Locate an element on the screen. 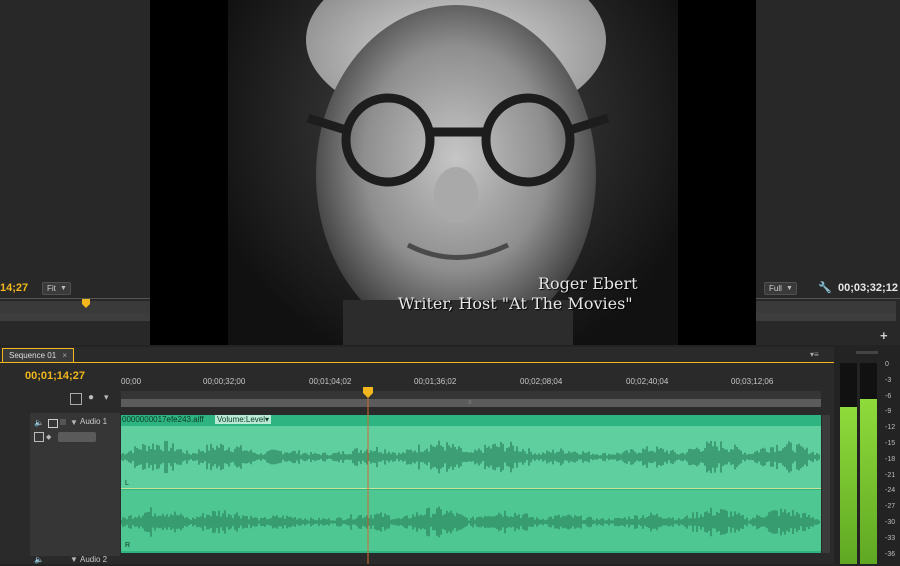 Image resolution: width=900 pixels, height=566 pixels. audio-track-2-header: 🔈 ▼ Audio 2 is located at coordinates (75, 559).